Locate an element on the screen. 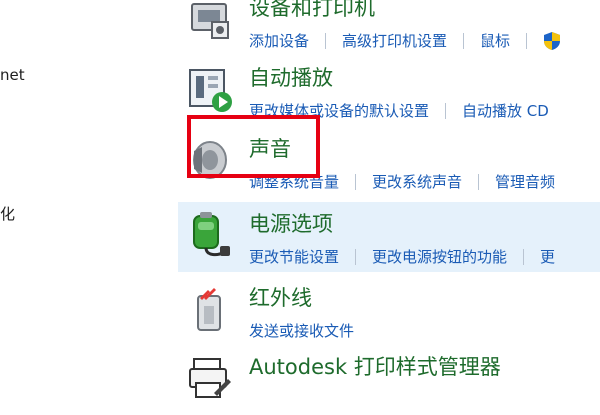 Image resolution: width=600 pixels, height=415 pixels. category-links: 更改节能设置 更改电源按钮的功能 更 is located at coordinates (402, 256).